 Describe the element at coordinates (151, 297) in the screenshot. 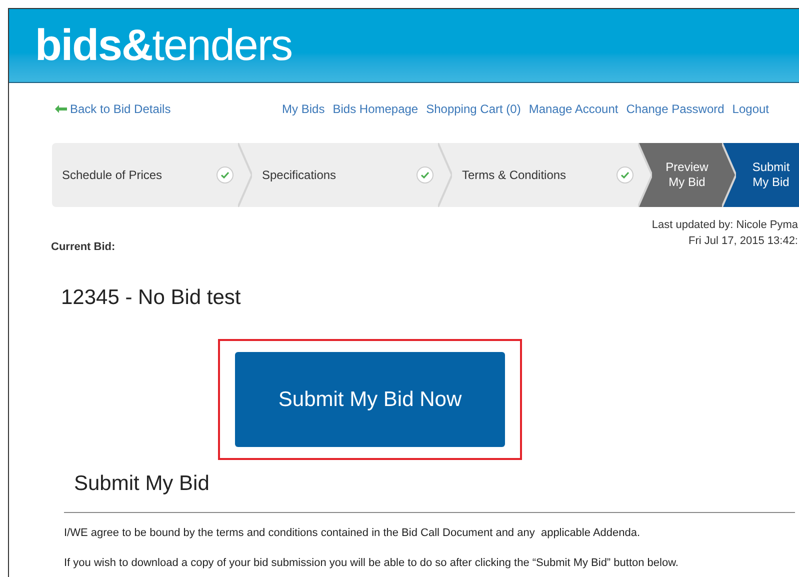

I see `bid-title: 12345 - No Bid test` at that location.